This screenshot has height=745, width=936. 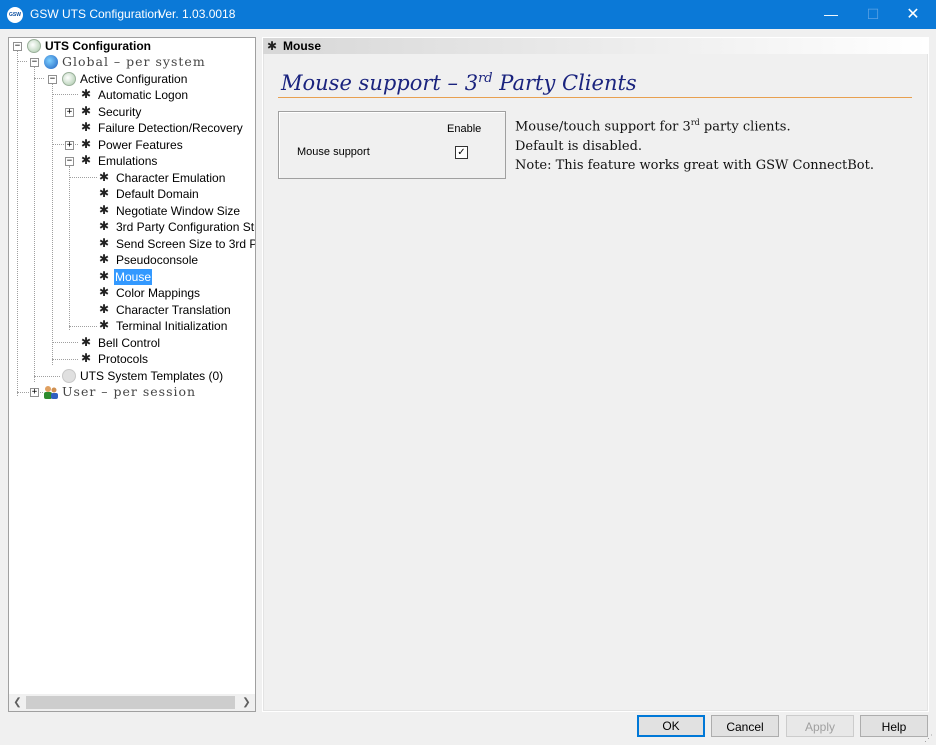 I want to click on tree-node-label: Failure Detection/Recovery, so click(x=170, y=128).